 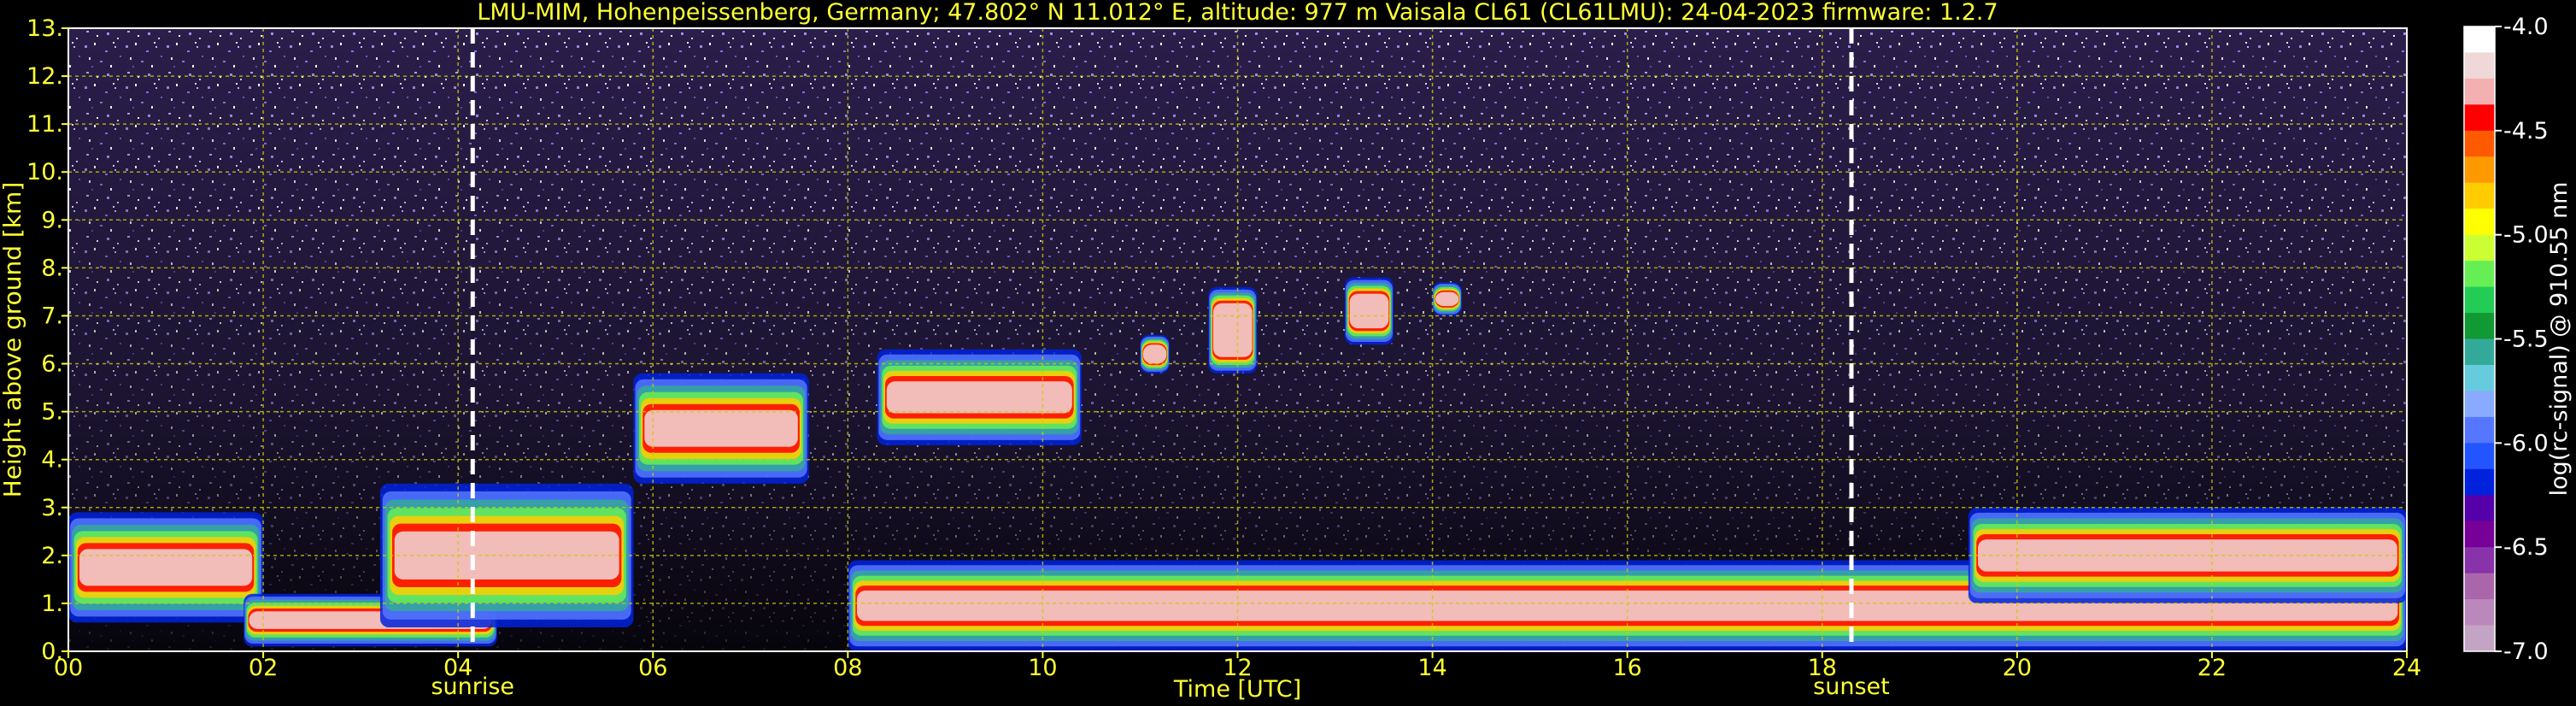 What do you see at coordinates (52, 316) in the screenshot?
I see `y-tick-label: 7.` at bounding box center [52, 316].